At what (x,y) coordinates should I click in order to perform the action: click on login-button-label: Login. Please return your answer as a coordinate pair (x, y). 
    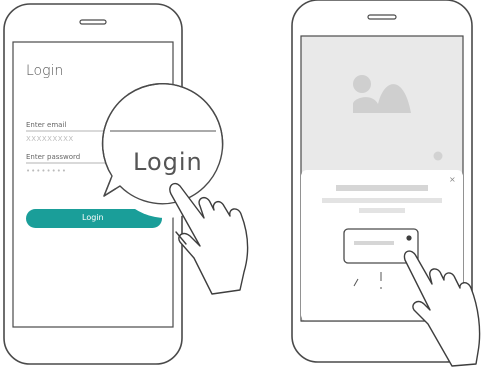
    Looking at the image, I should click on (93, 217).